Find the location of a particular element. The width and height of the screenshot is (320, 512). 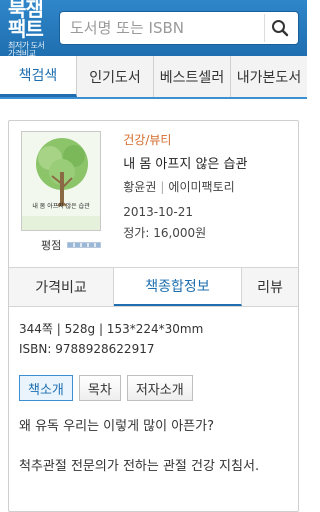

tab-popular: 인기도서 is located at coordinates (115, 76).